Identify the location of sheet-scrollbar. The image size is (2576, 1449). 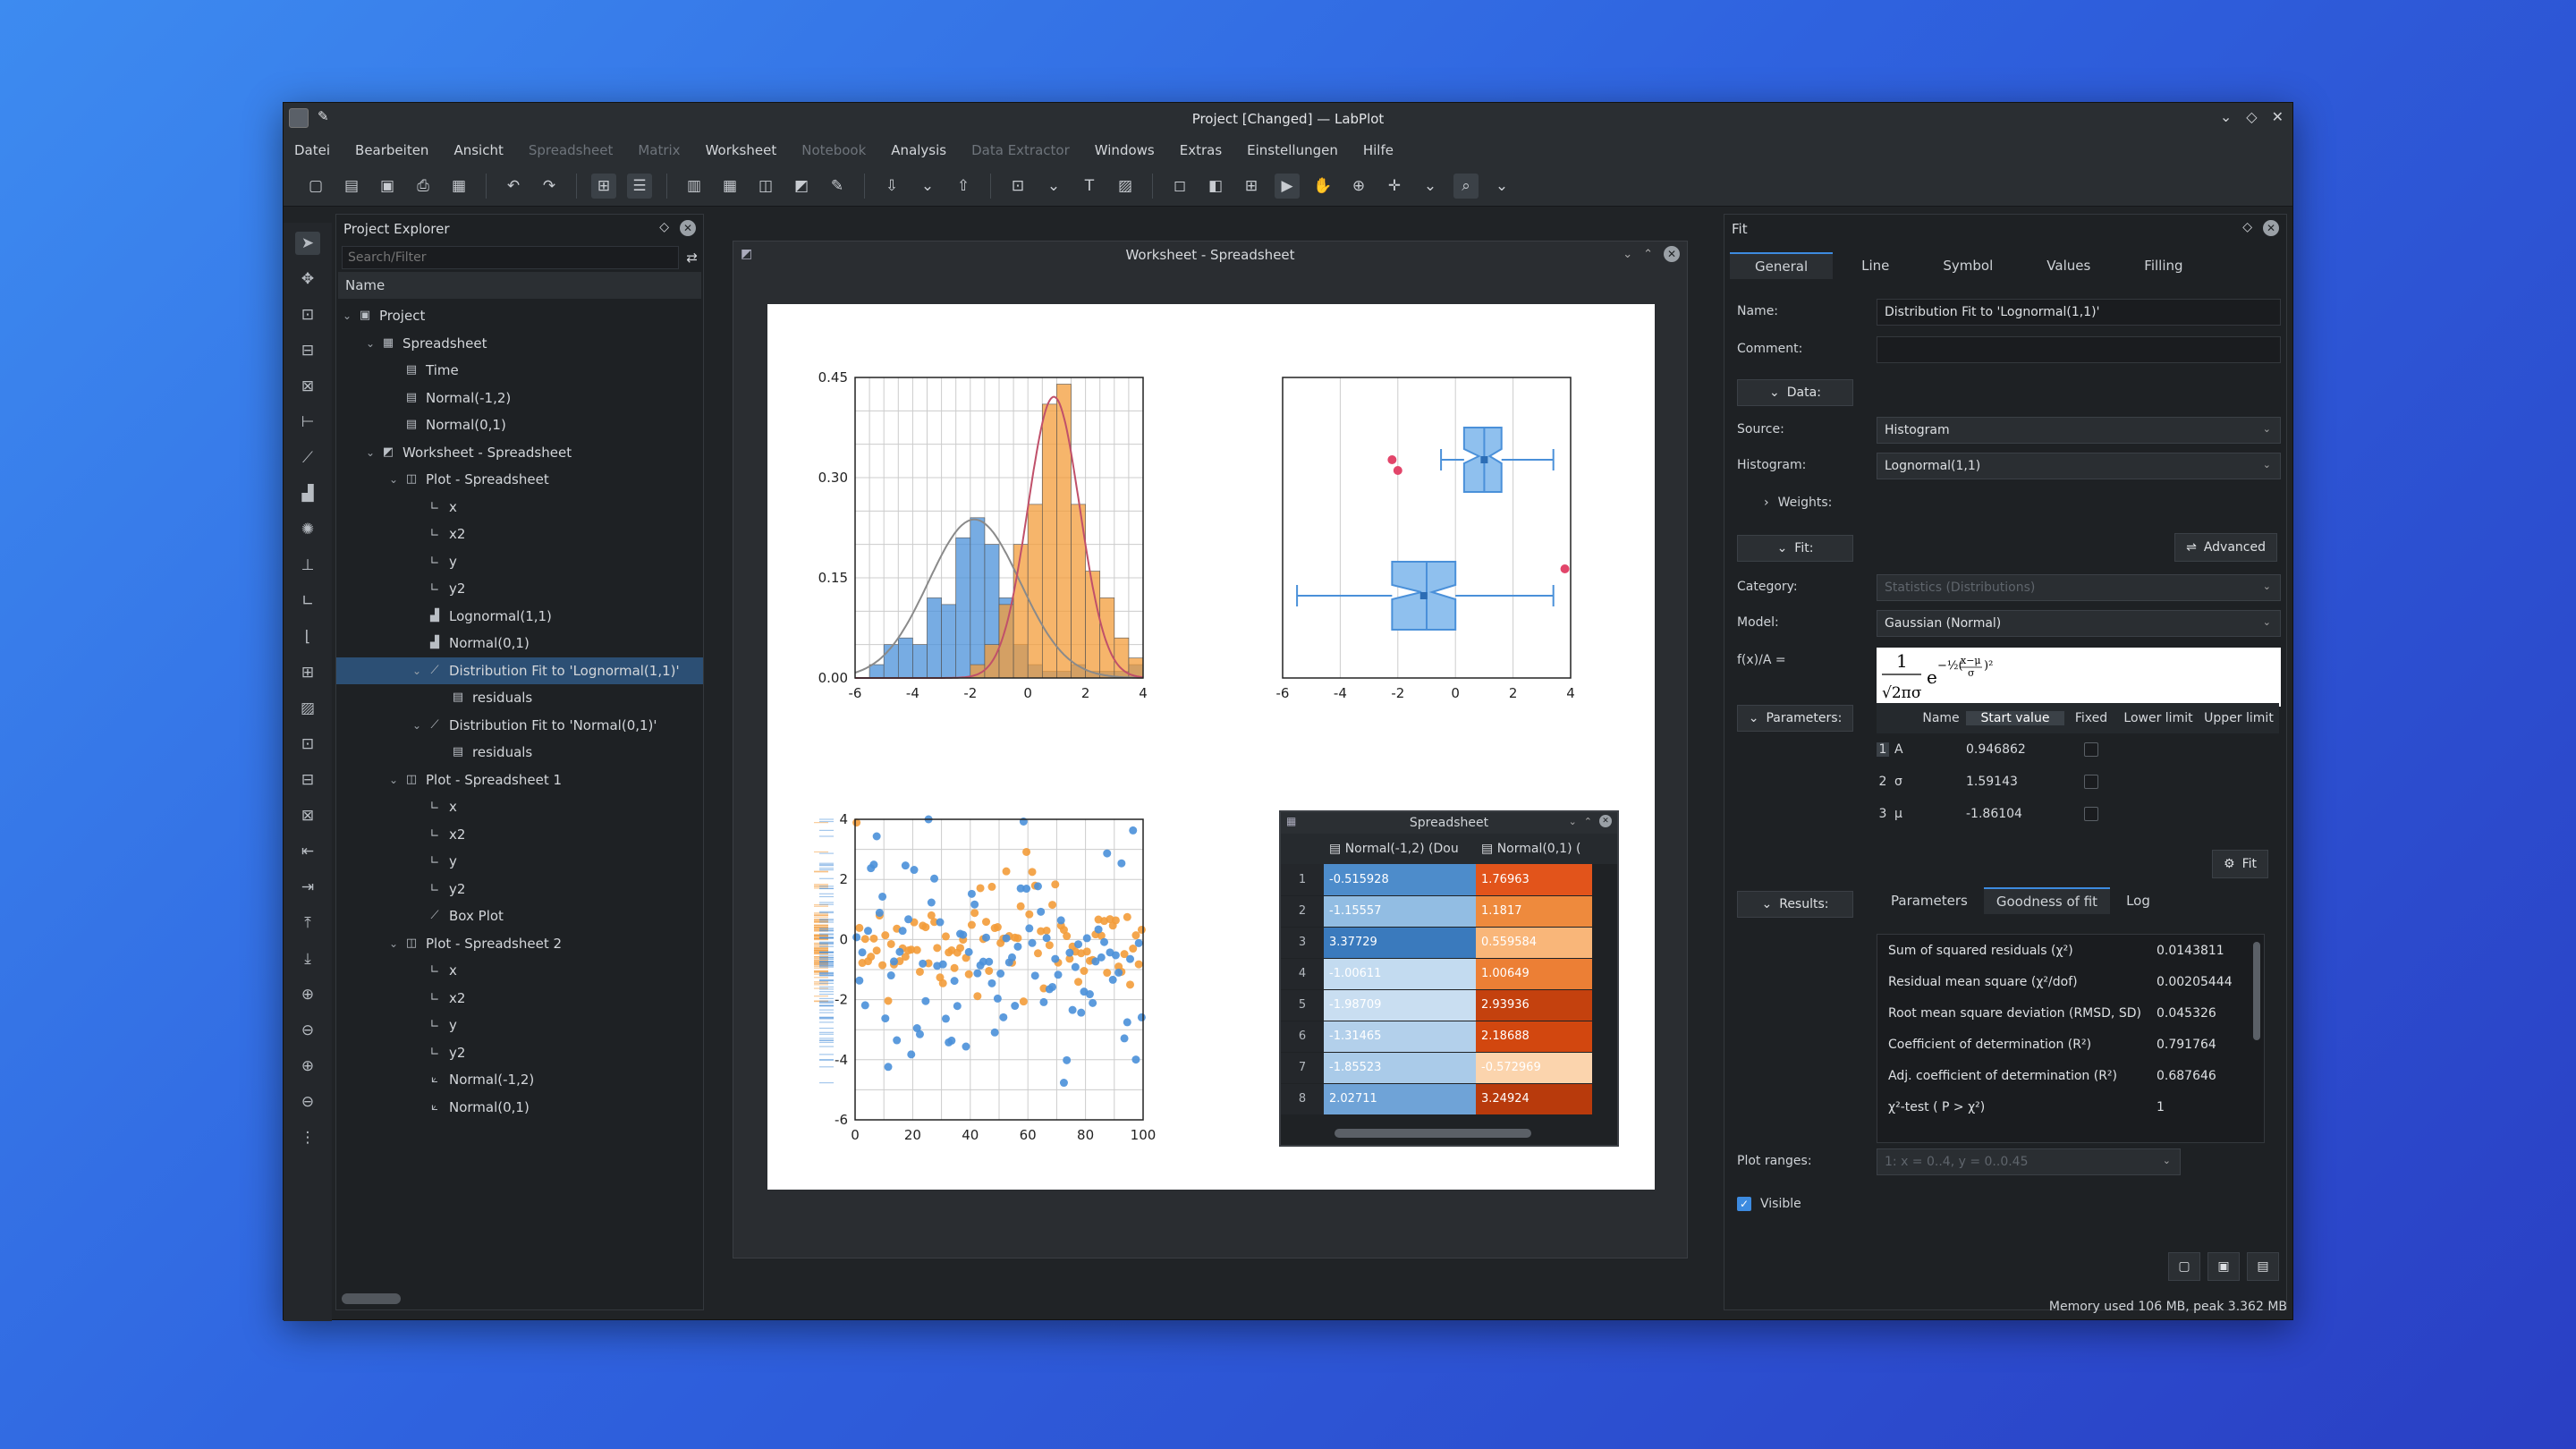
(1433, 1133).